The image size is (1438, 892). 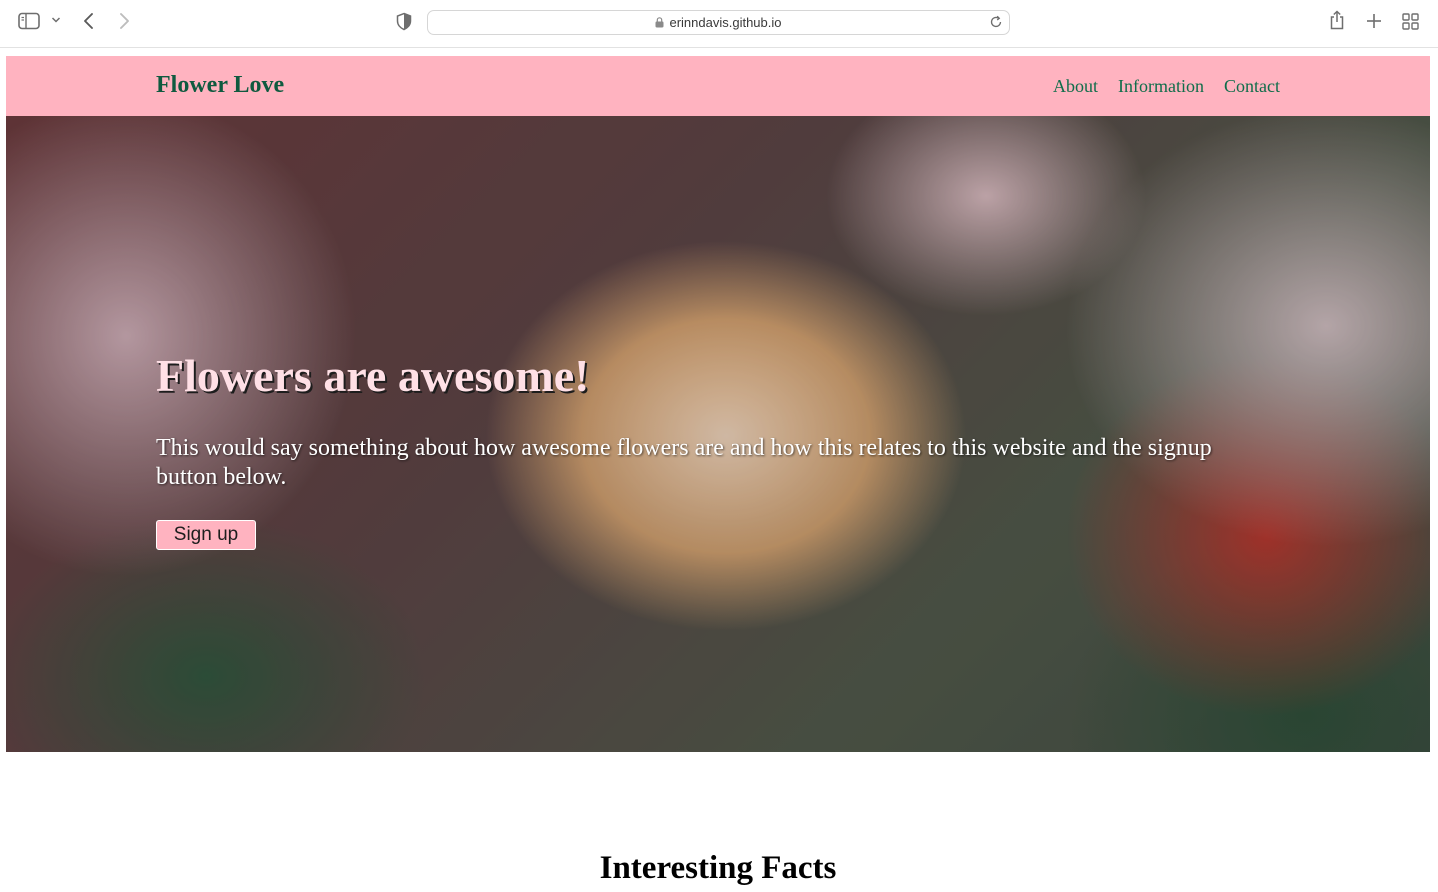 What do you see at coordinates (1075, 86) in the screenshot?
I see `nav-link-about: About` at bounding box center [1075, 86].